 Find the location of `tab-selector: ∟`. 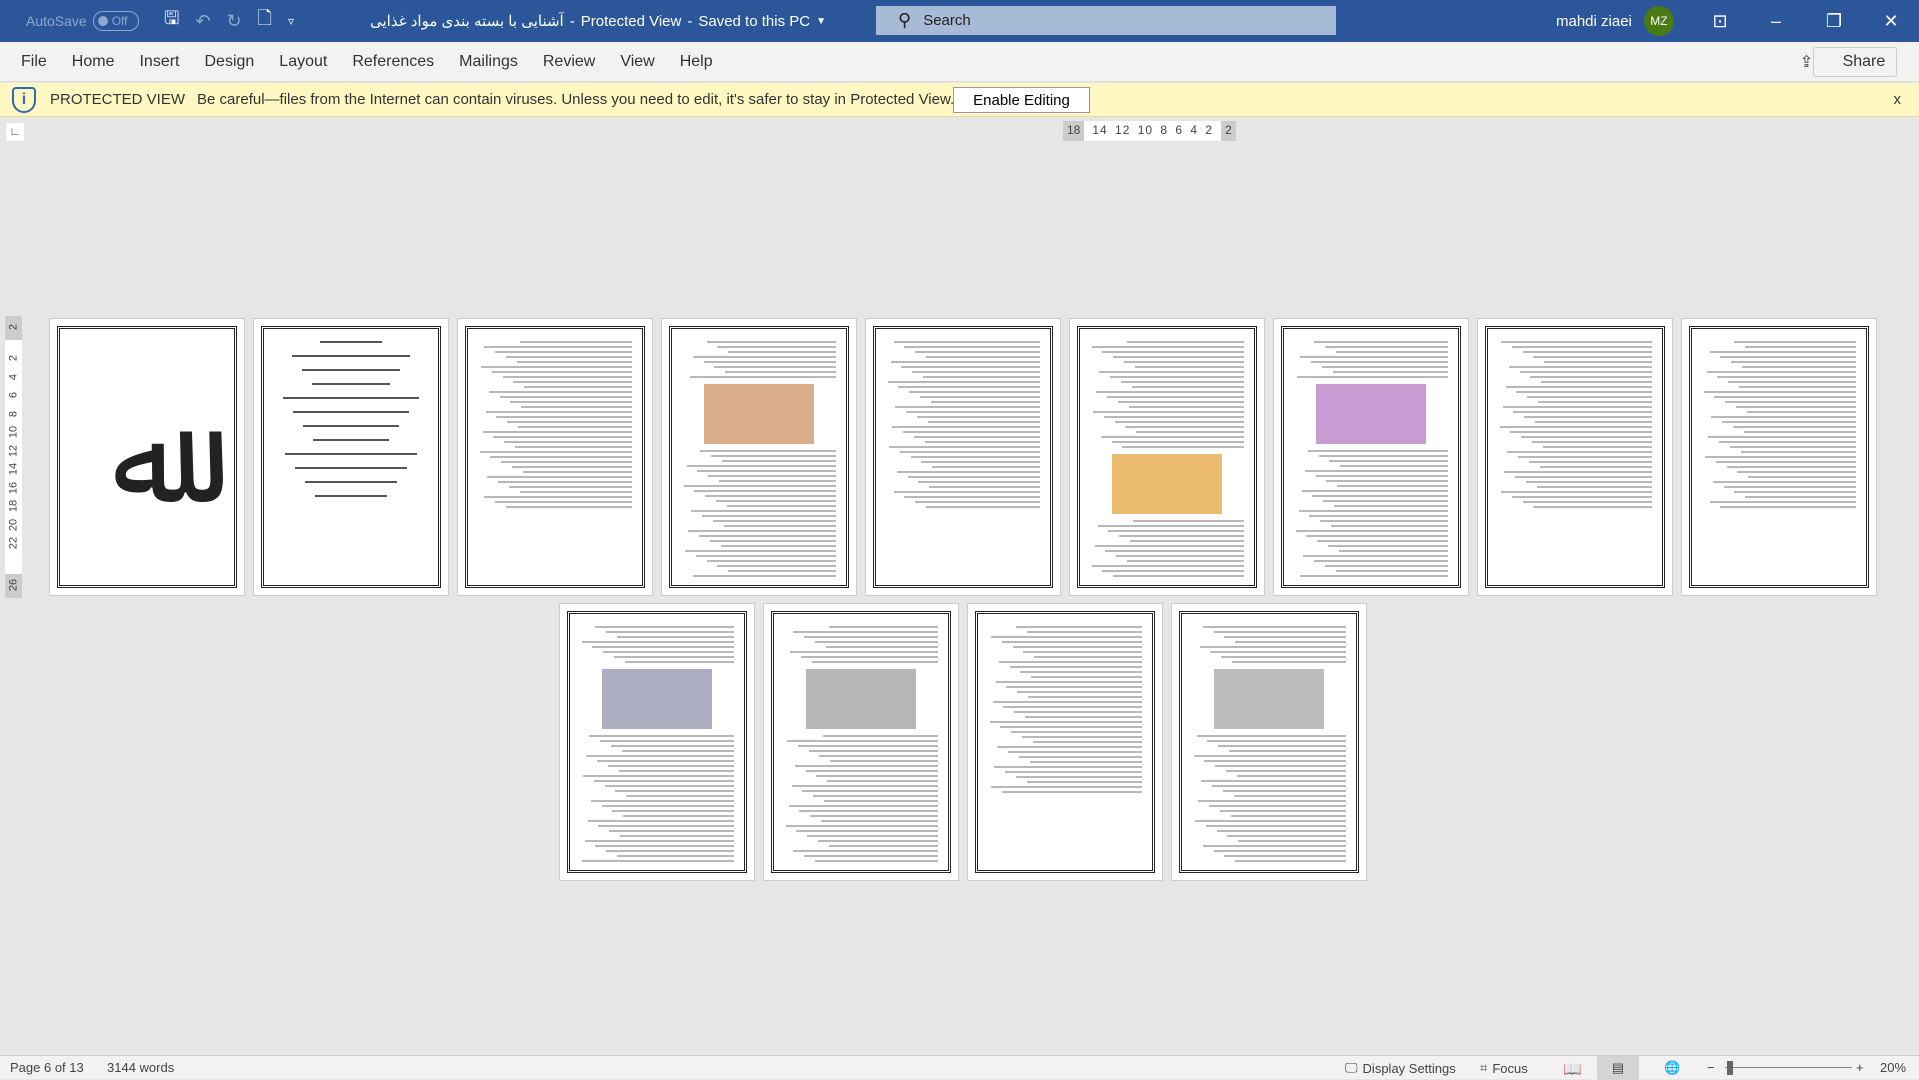

tab-selector: ∟ is located at coordinates (15, 132).